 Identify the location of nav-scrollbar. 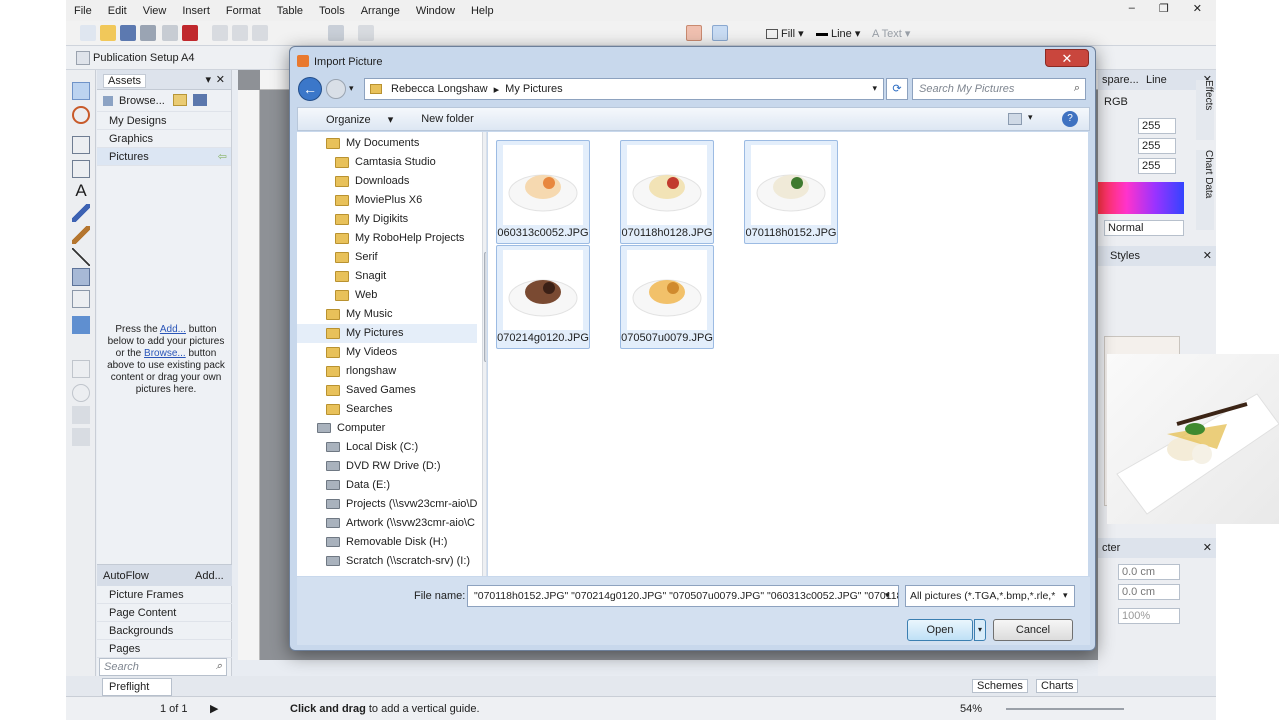
(484, 354).